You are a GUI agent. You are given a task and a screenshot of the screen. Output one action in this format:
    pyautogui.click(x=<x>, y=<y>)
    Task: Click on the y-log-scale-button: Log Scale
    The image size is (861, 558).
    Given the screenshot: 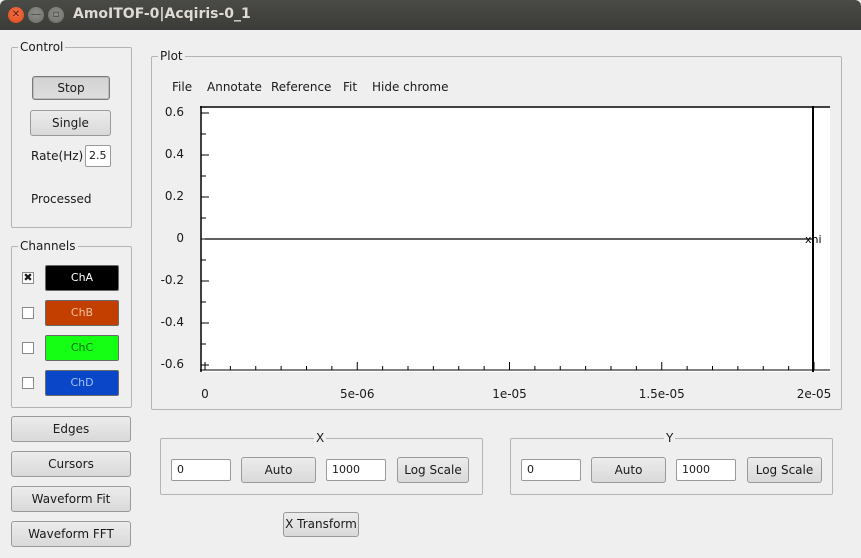 What is the action you would take?
    pyautogui.click(x=784, y=470)
    